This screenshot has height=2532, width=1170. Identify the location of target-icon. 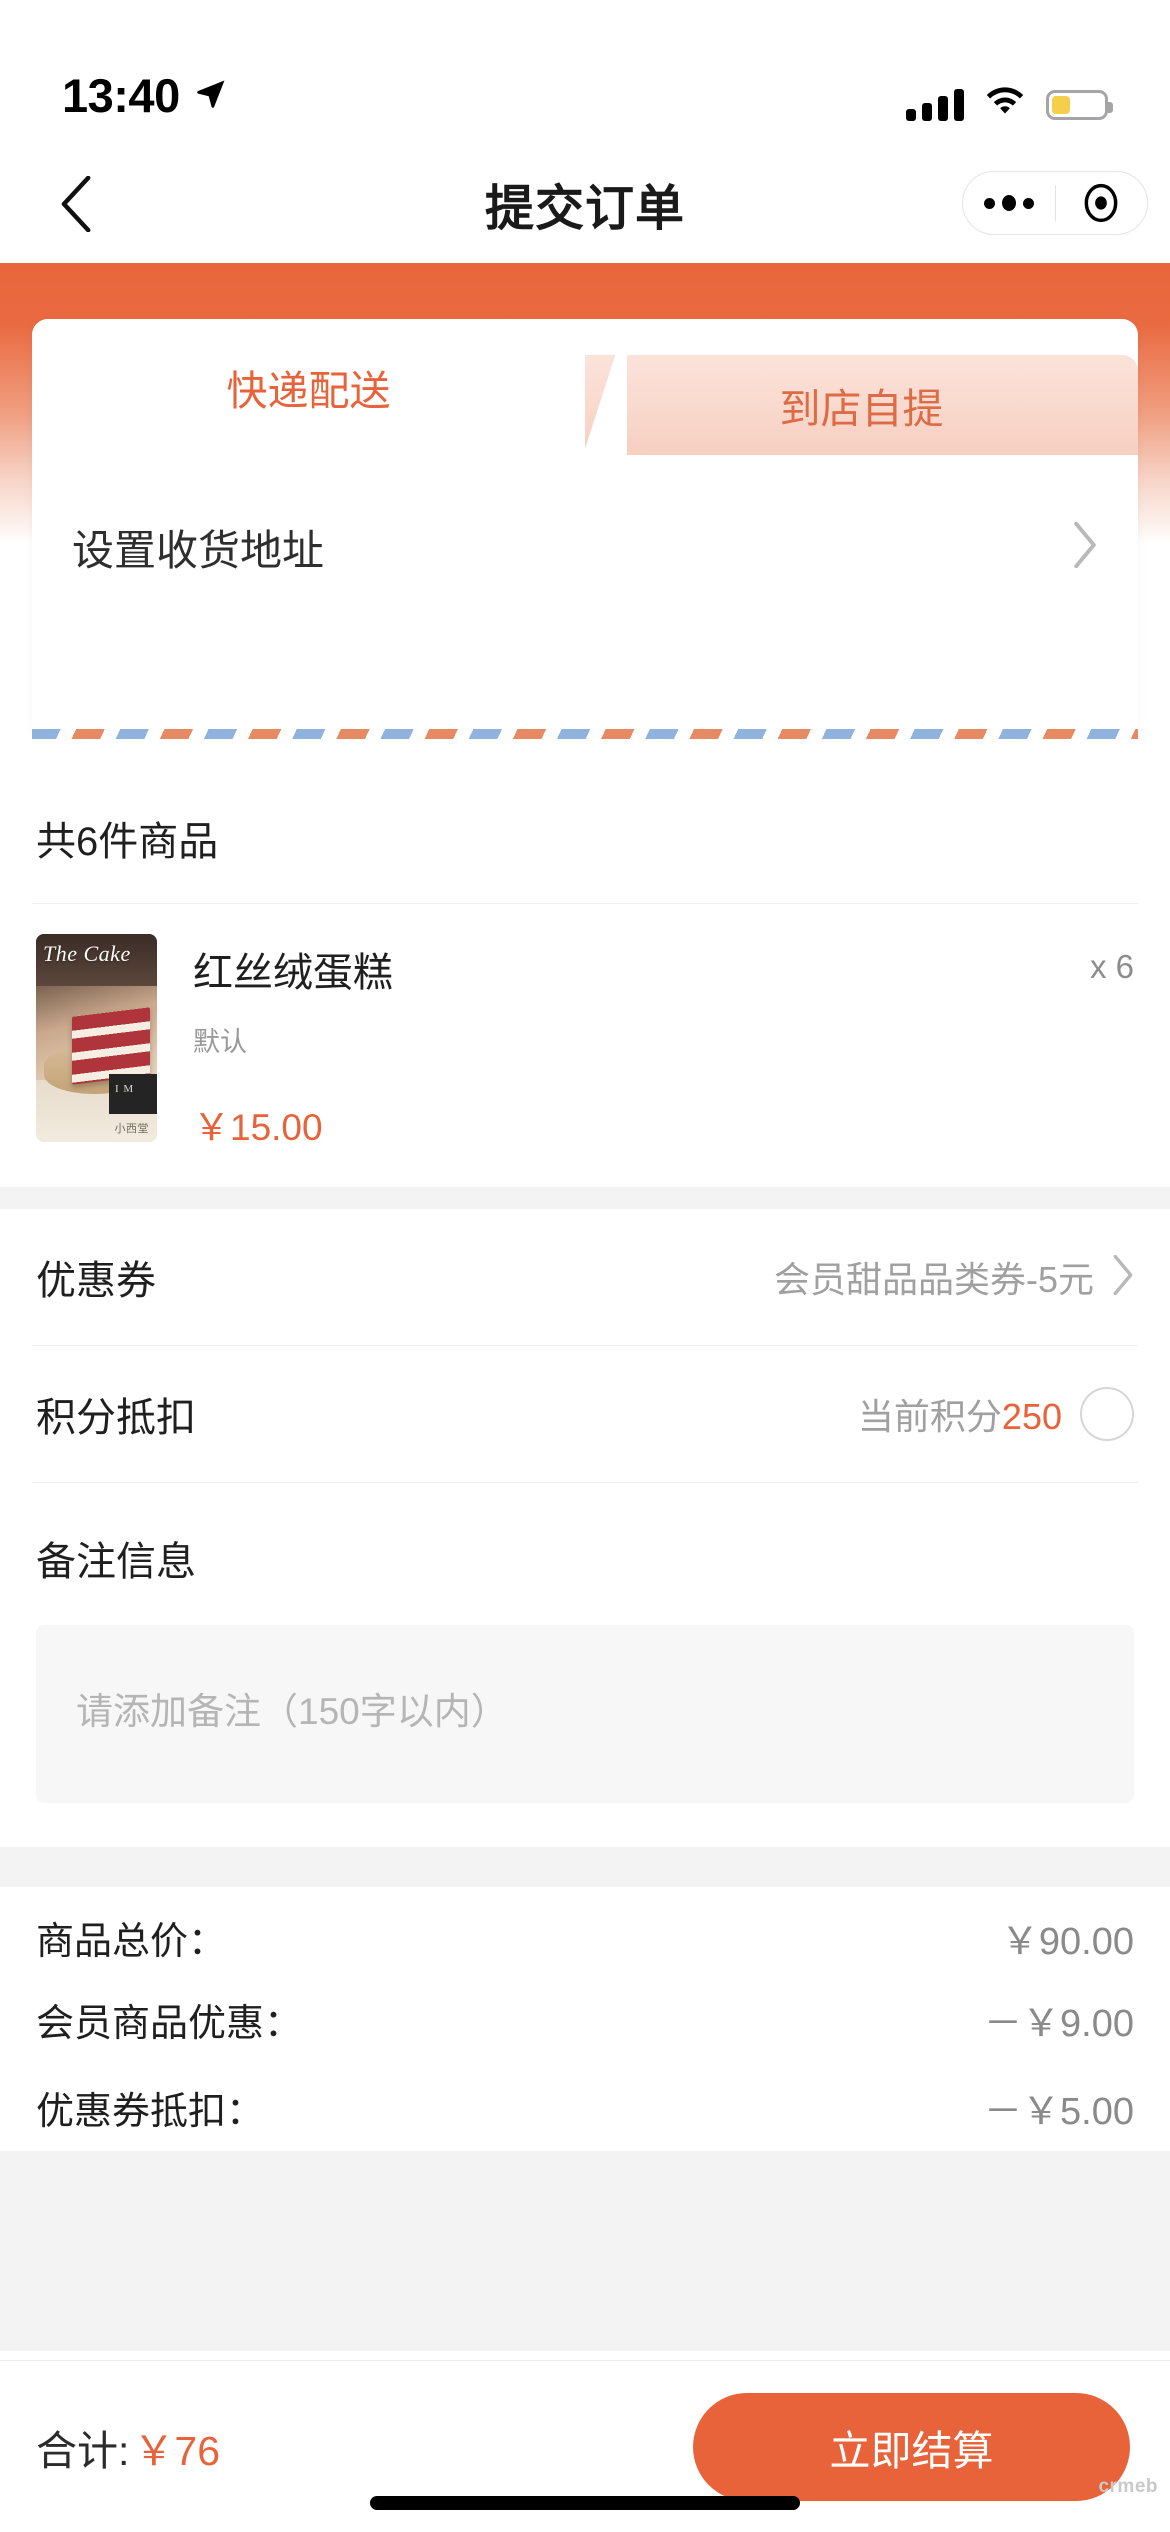
(1102, 203).